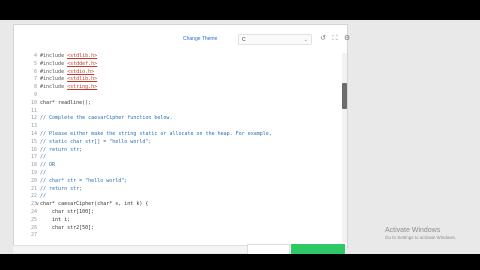 The height and width of the screenshot is (270, 480). I want to click on code-text: char* readline();, so click(66, 102).